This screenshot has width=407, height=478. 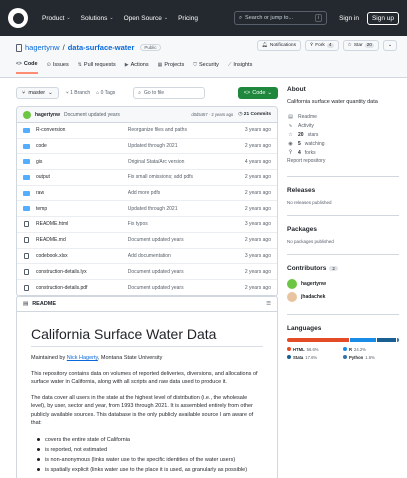 What do you see at coordinates (82, 224) in the screenshot?
I see `file-name-link: README.html` at bounding box center [82, 224].